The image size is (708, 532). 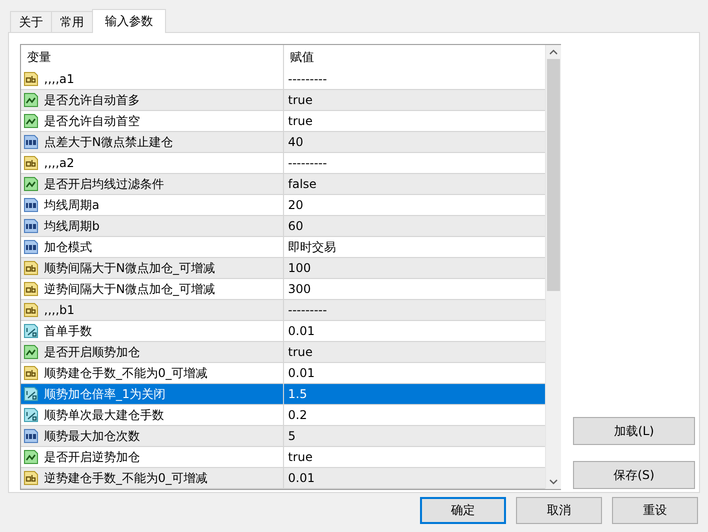 I want to click on table-row: 加仓模式 即时交易, so click(x=283, y=247).